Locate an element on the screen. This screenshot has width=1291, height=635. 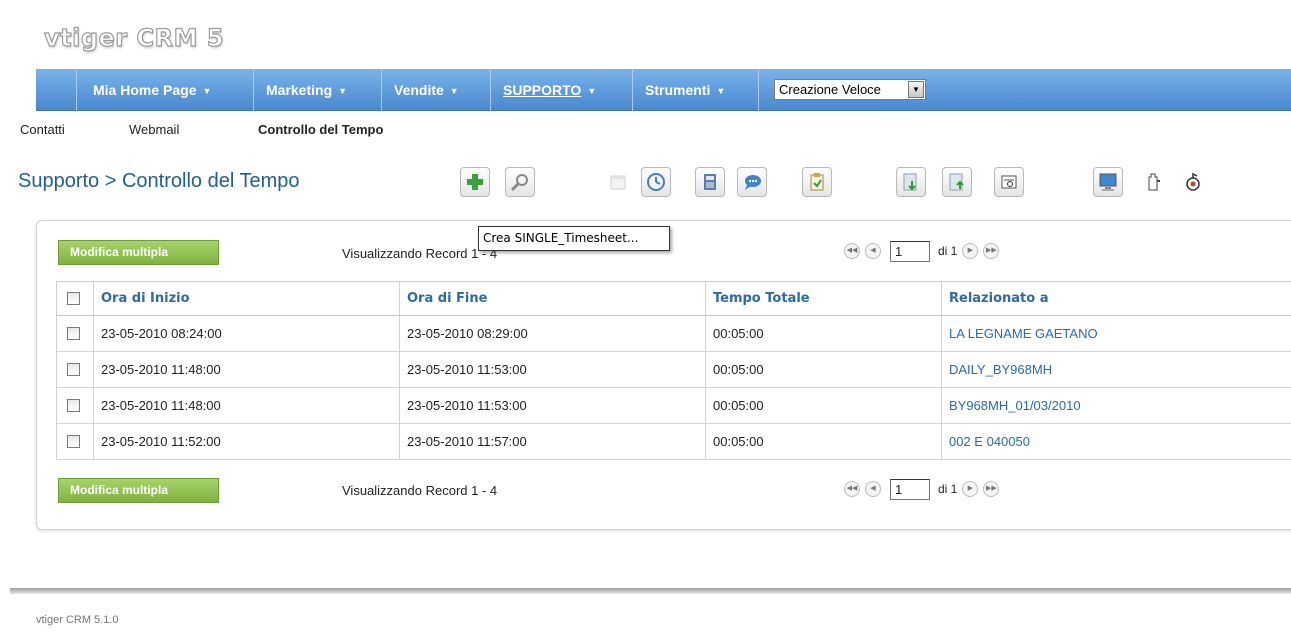
nav-supporto: SUPPORTO ▼ is located at coordinates (549, 90).